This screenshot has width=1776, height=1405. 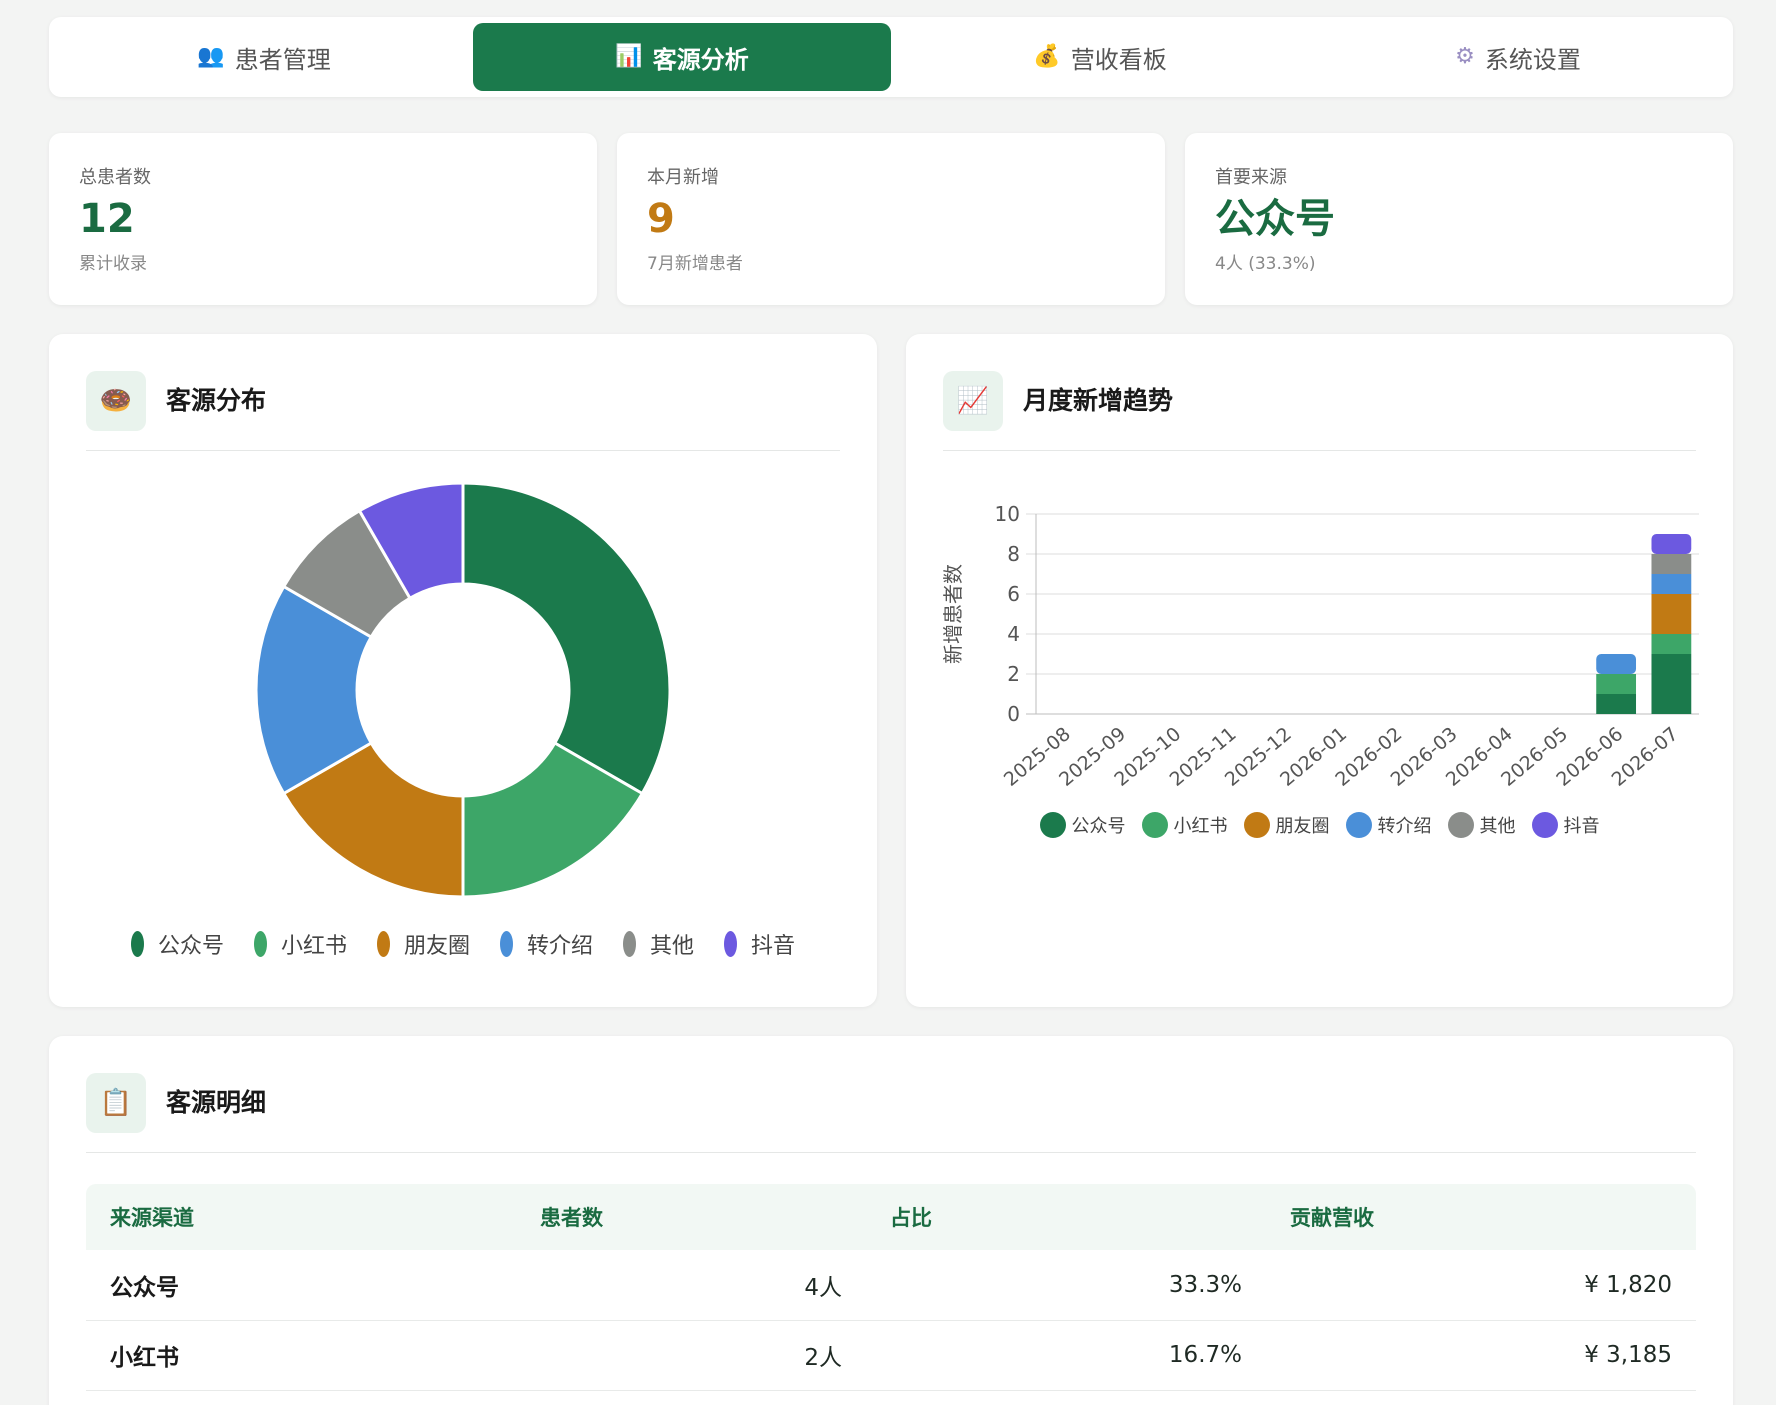 I want to click on table-row: 公众号 4人 33.3% ¥ 1,820, so click(x=891, y=1285).